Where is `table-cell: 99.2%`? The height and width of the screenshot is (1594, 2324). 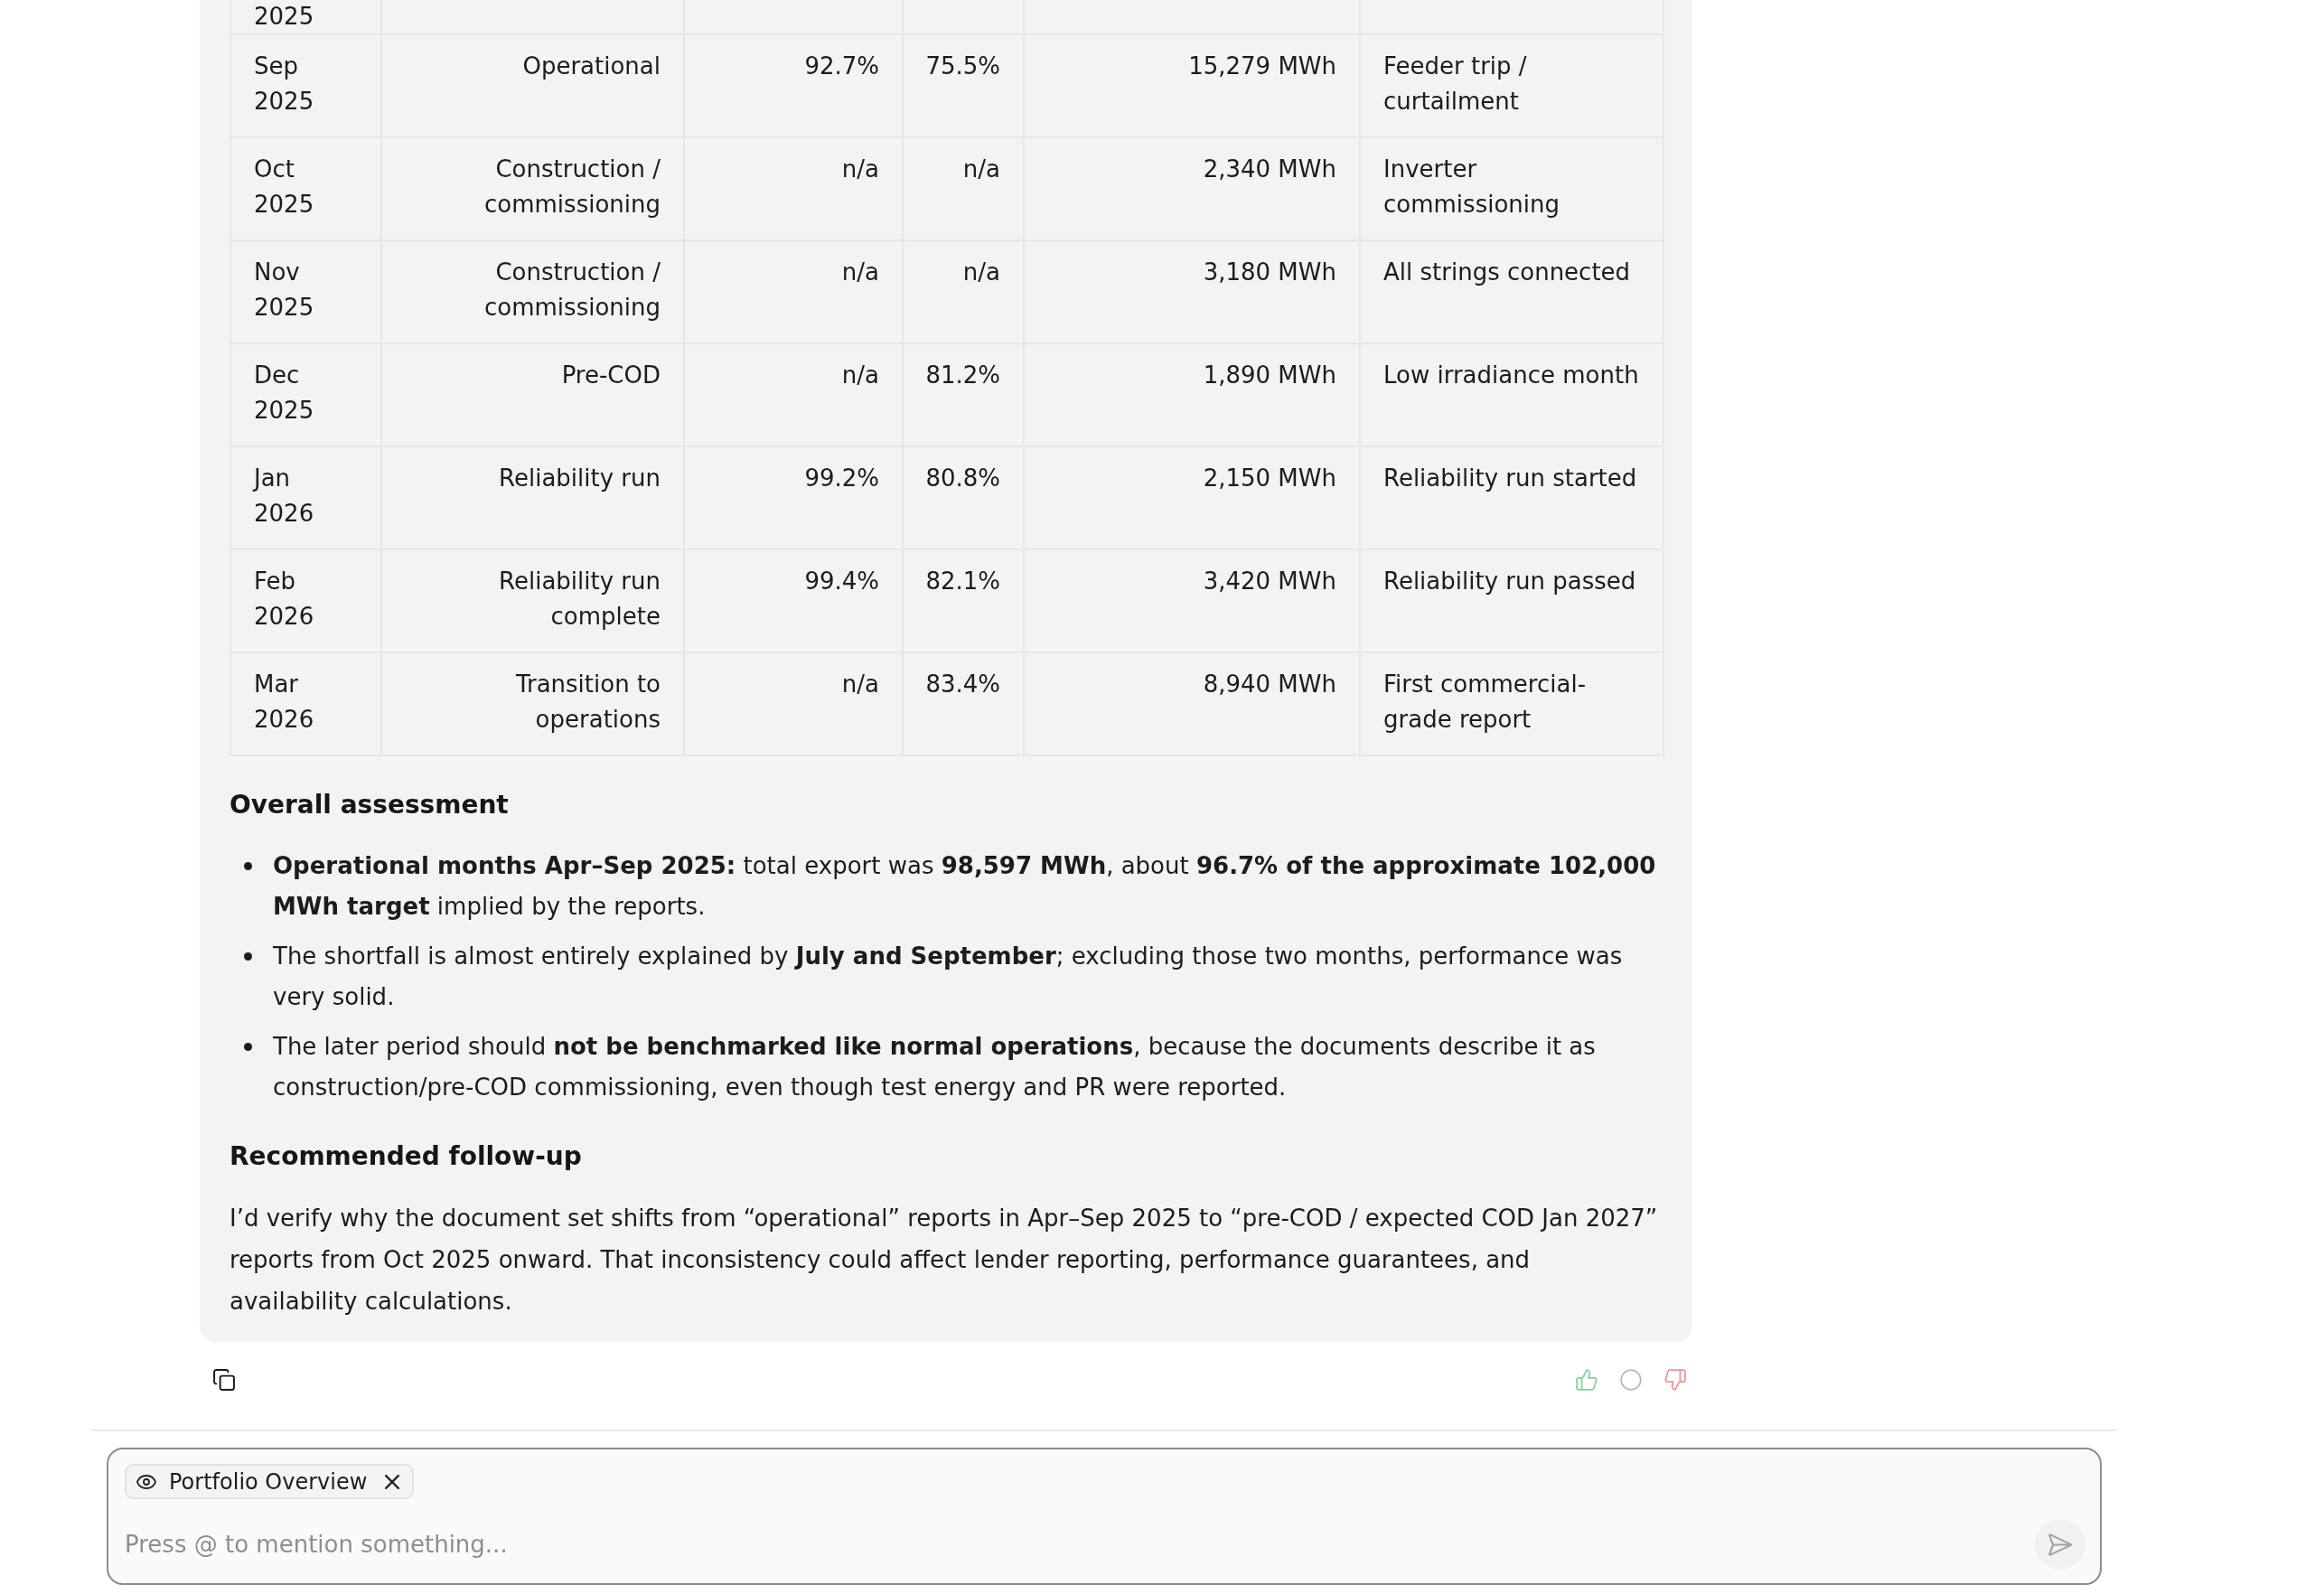
table-cell: 99.2% is located at coordinates (793, 497).